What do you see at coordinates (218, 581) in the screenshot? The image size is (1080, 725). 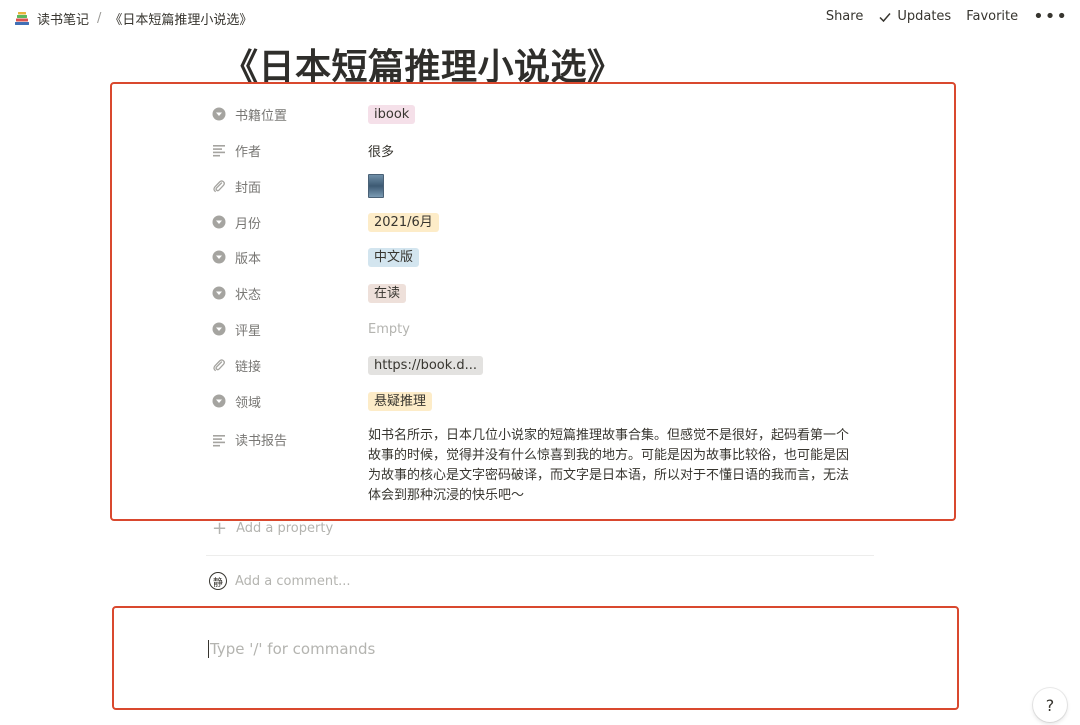 I see `avatar: 静` at bounding box center [218, 581].